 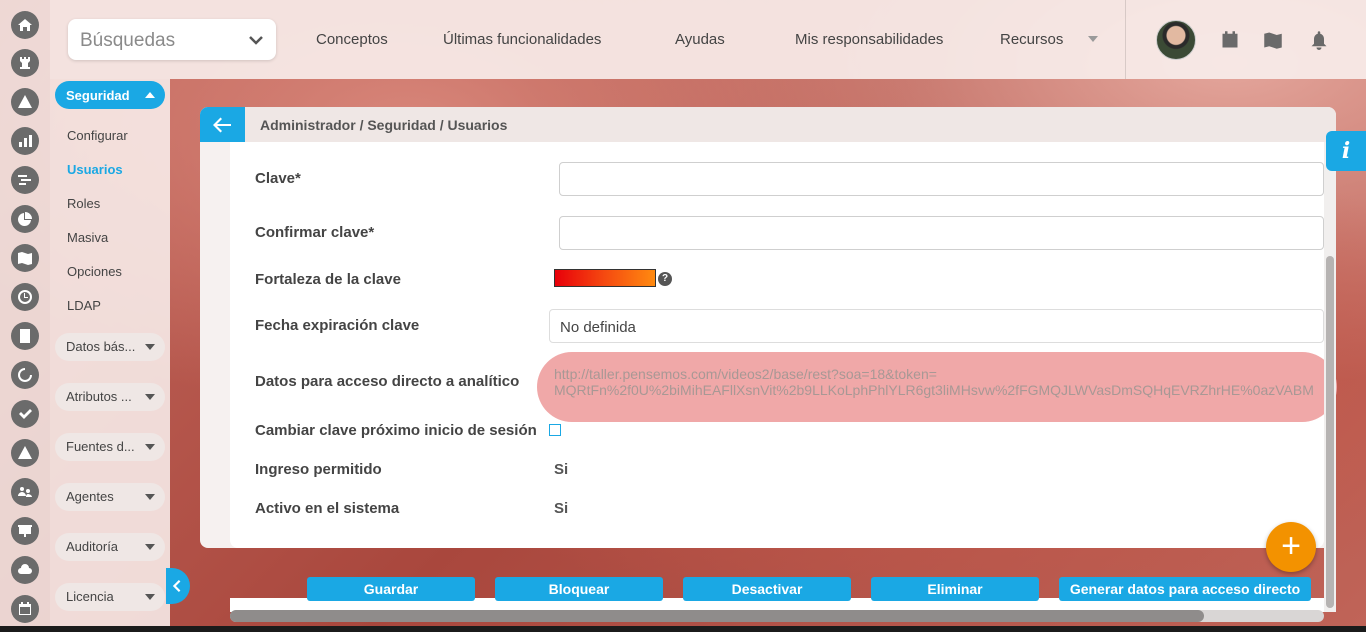 What do you see at coordinates (941, 179) in the screenshot?
I see `clave-input` at bounding box center [941, 179].